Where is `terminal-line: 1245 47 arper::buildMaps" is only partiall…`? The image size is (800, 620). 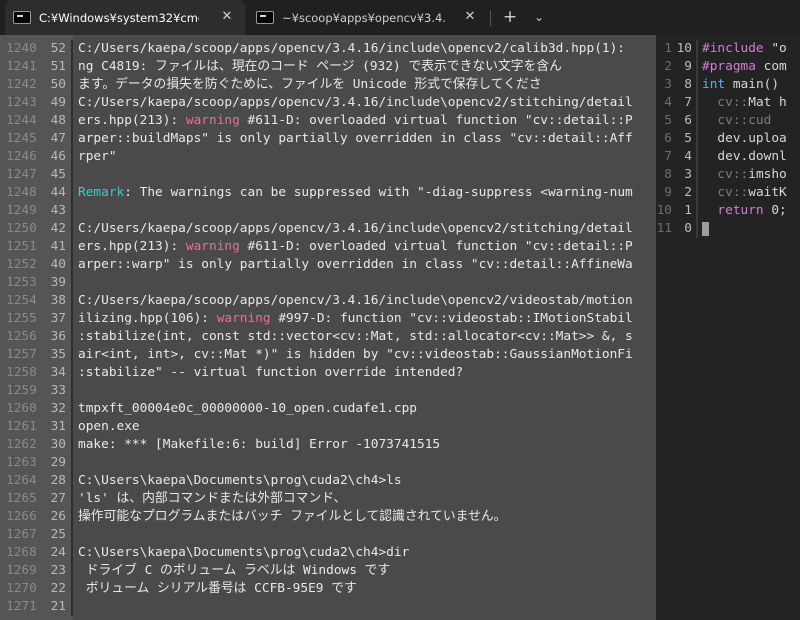 terminal-line: 1245 47 arper::buildMaps" is only partiall… is located at coordinates (328, 139).